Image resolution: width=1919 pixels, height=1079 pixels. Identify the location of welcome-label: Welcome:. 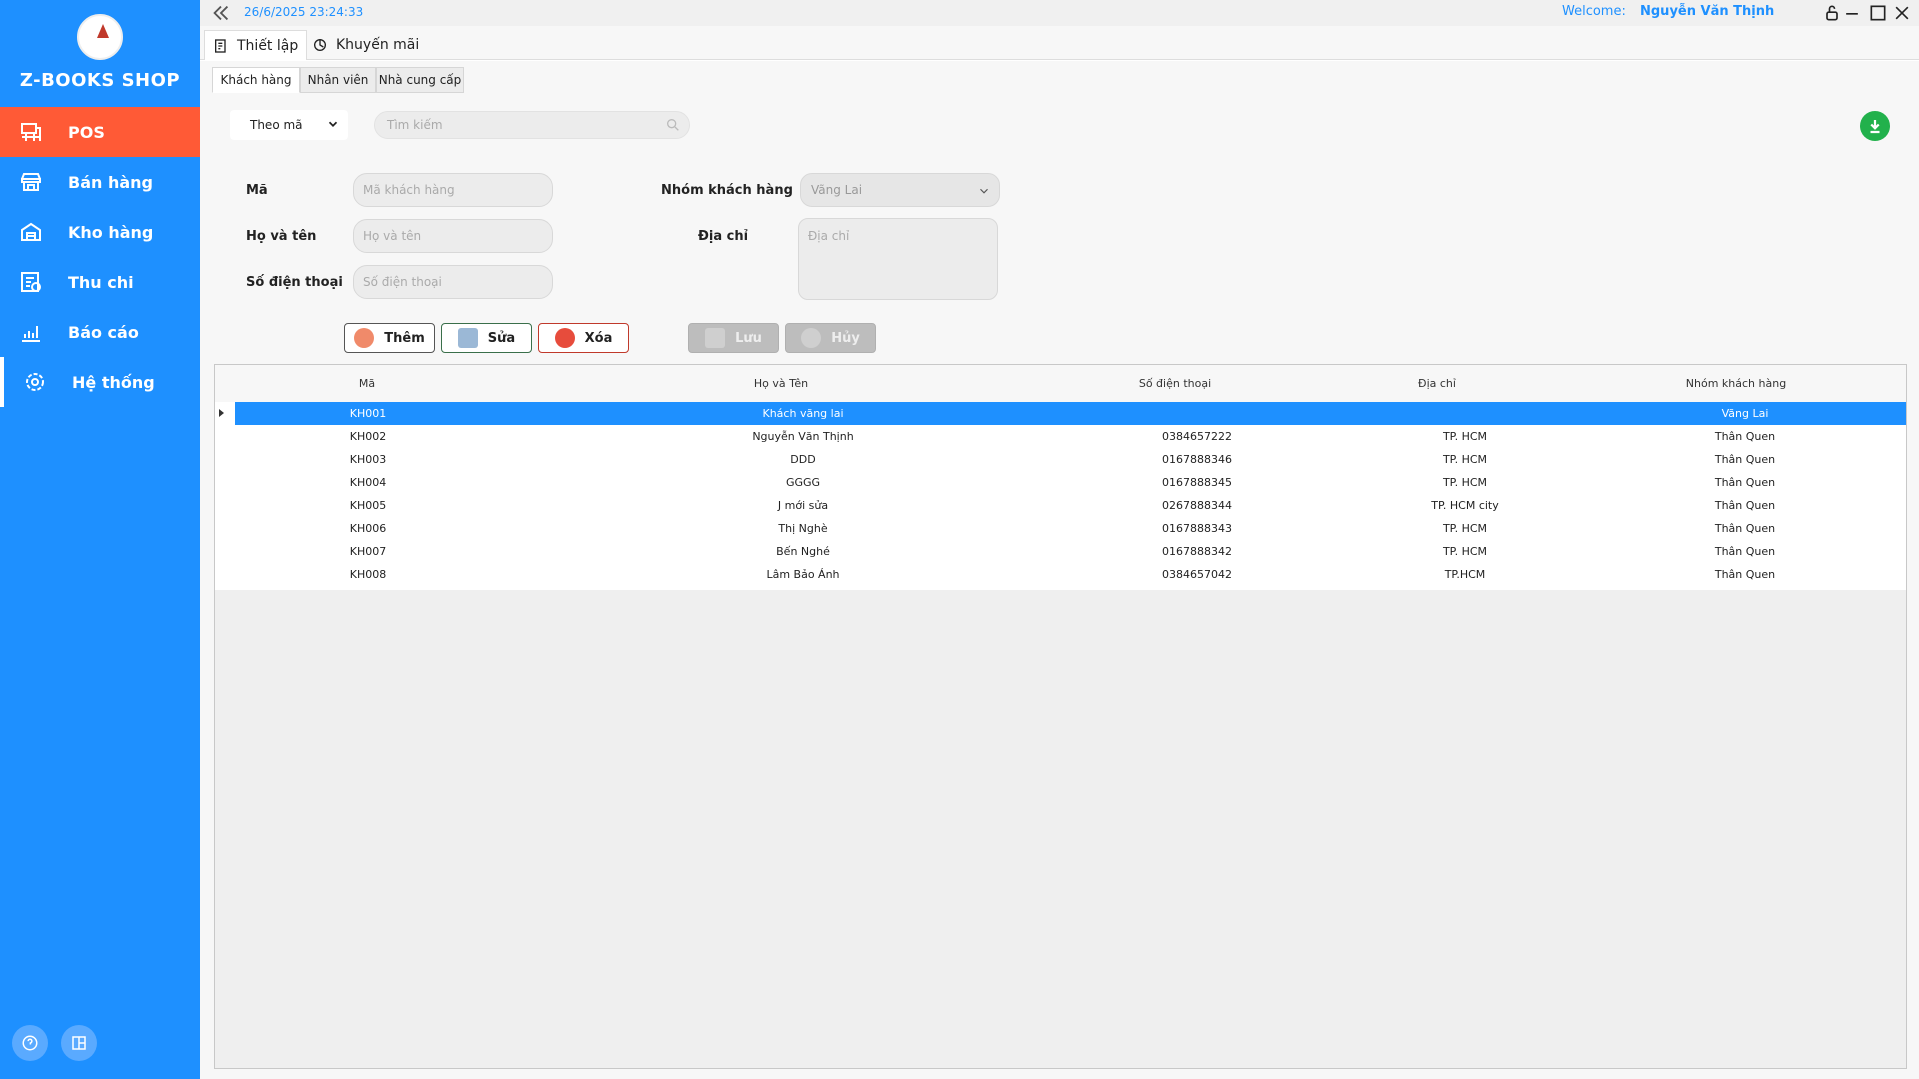
(1594, 11).